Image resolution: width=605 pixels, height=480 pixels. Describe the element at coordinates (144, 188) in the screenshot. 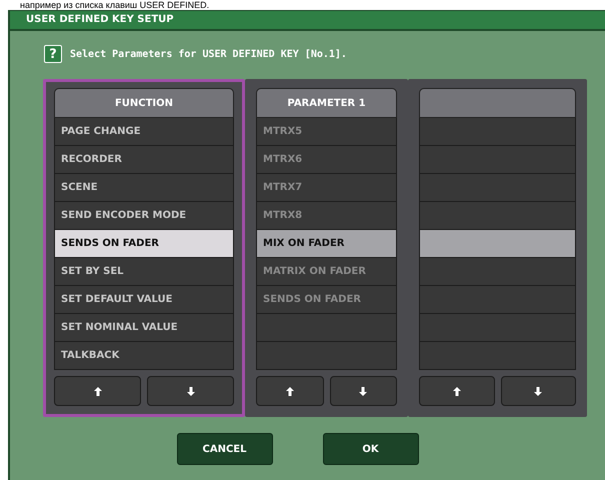

I see `list-item: SCENE` at that location.